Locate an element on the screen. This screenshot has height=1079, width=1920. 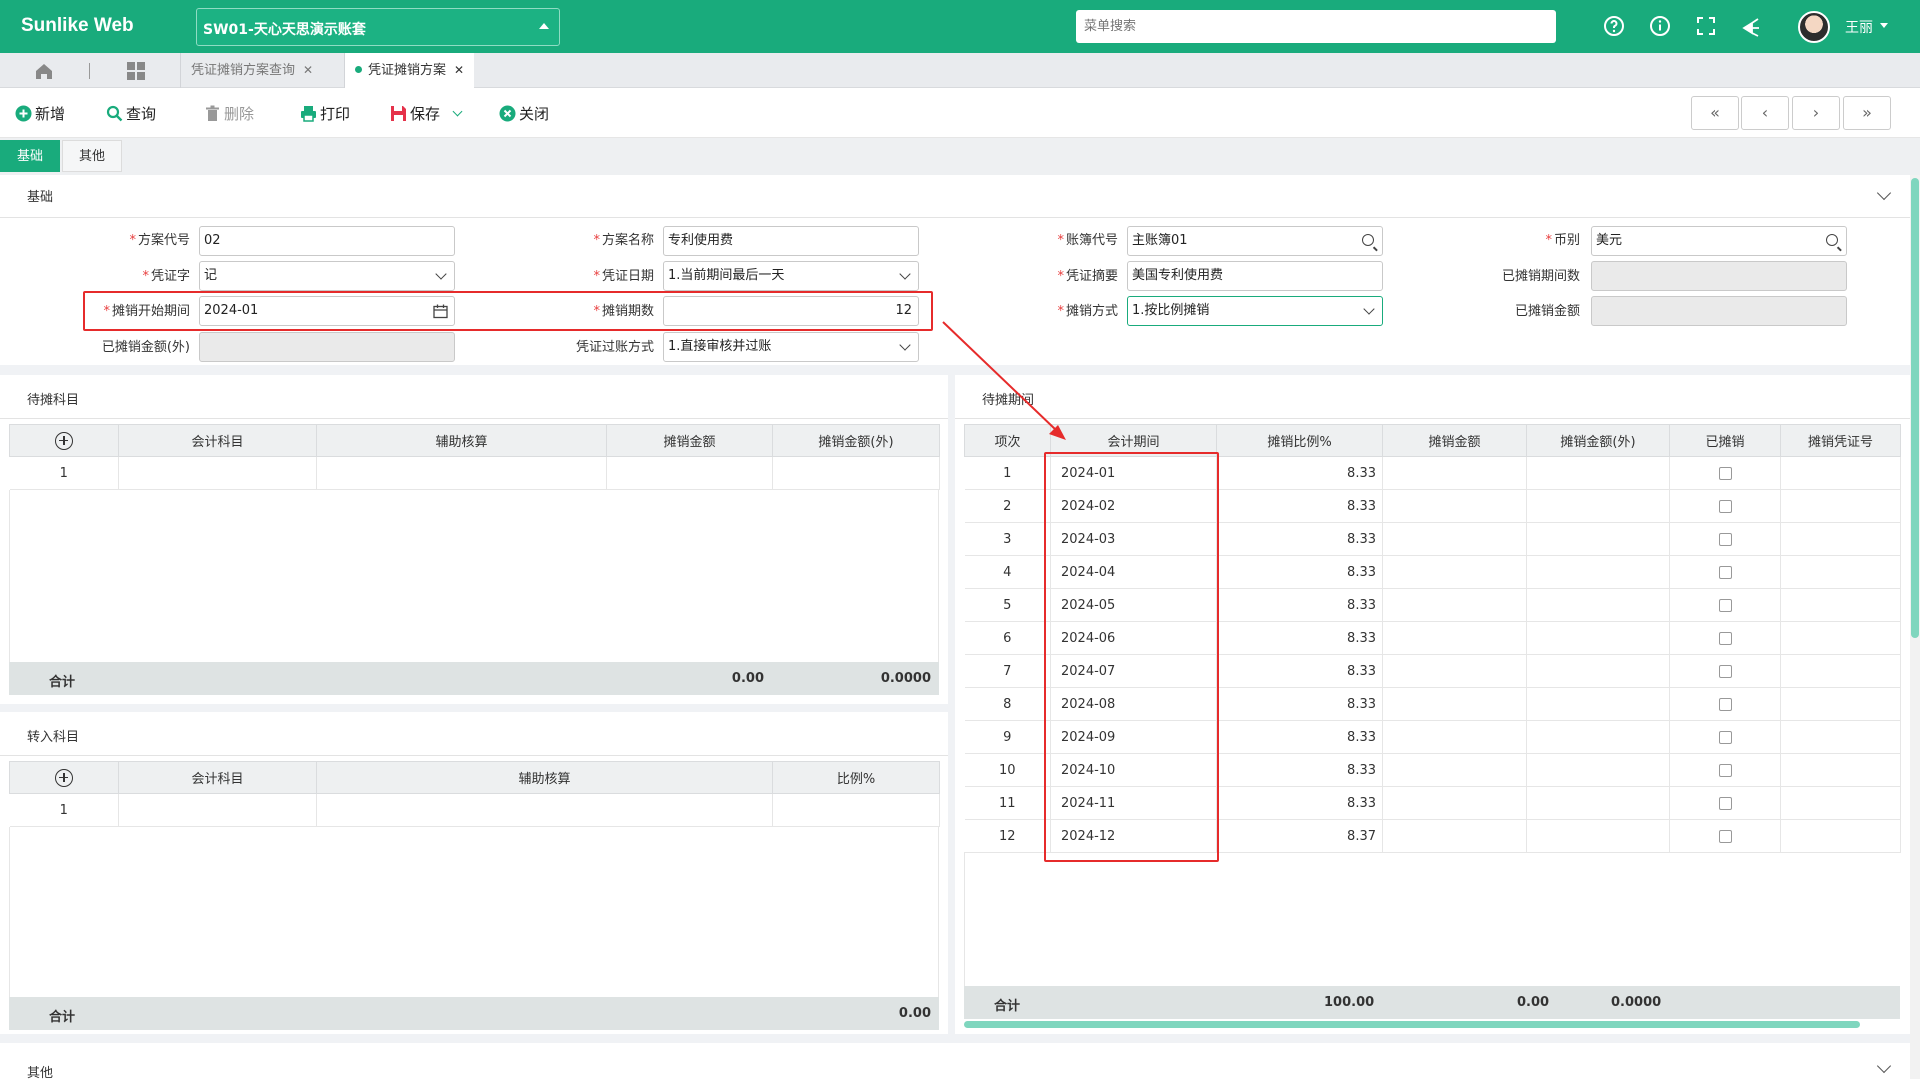
amort-method-select: 1.按比例摊销 is located at coordinates (1255, 311).